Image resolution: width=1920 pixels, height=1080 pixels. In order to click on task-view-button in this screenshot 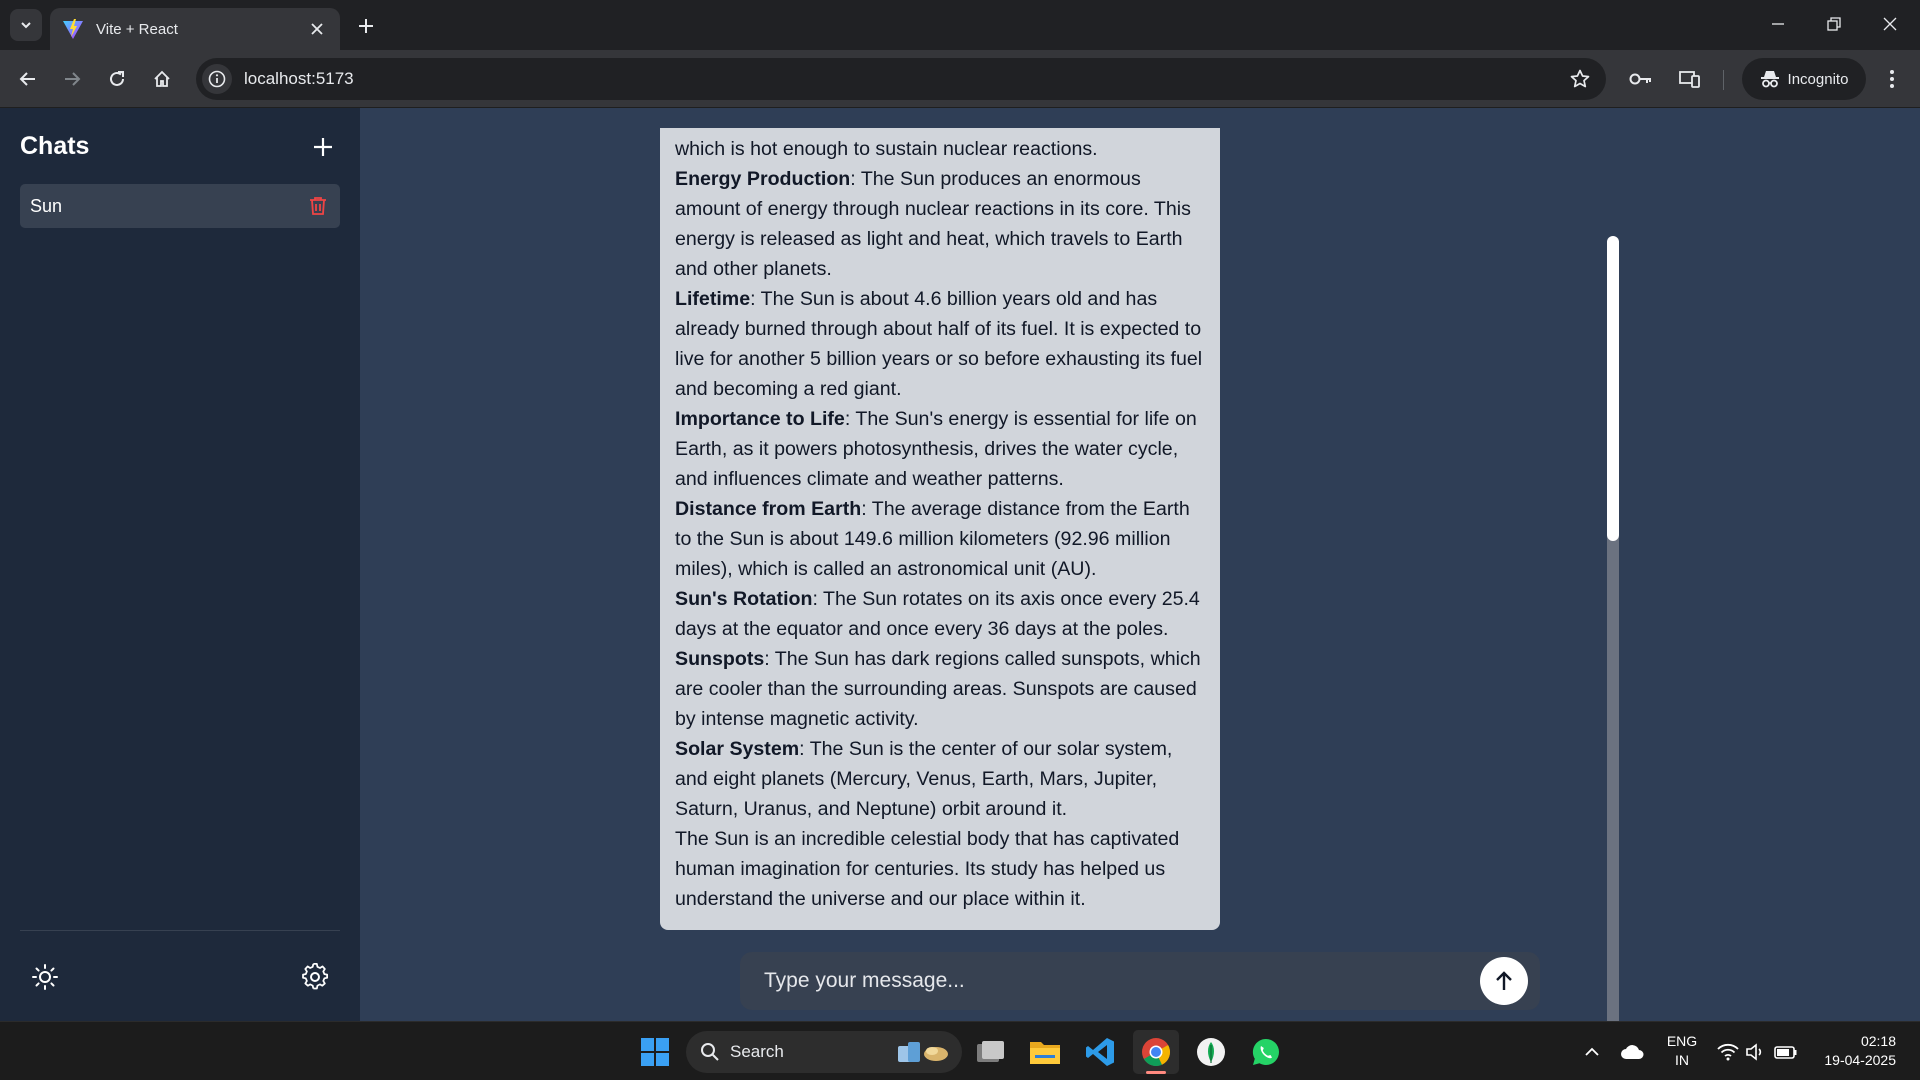, I will do `click(991, 1052)`.